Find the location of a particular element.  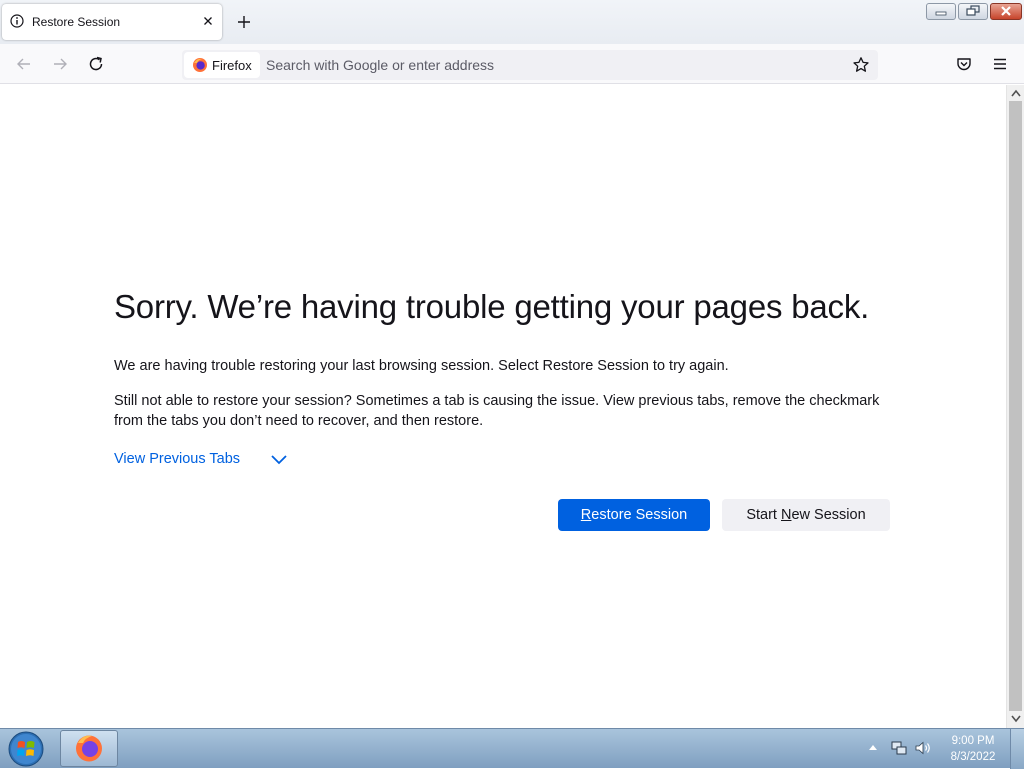

tab-restore-session: Restore Session is located at coordinates (112, 22).